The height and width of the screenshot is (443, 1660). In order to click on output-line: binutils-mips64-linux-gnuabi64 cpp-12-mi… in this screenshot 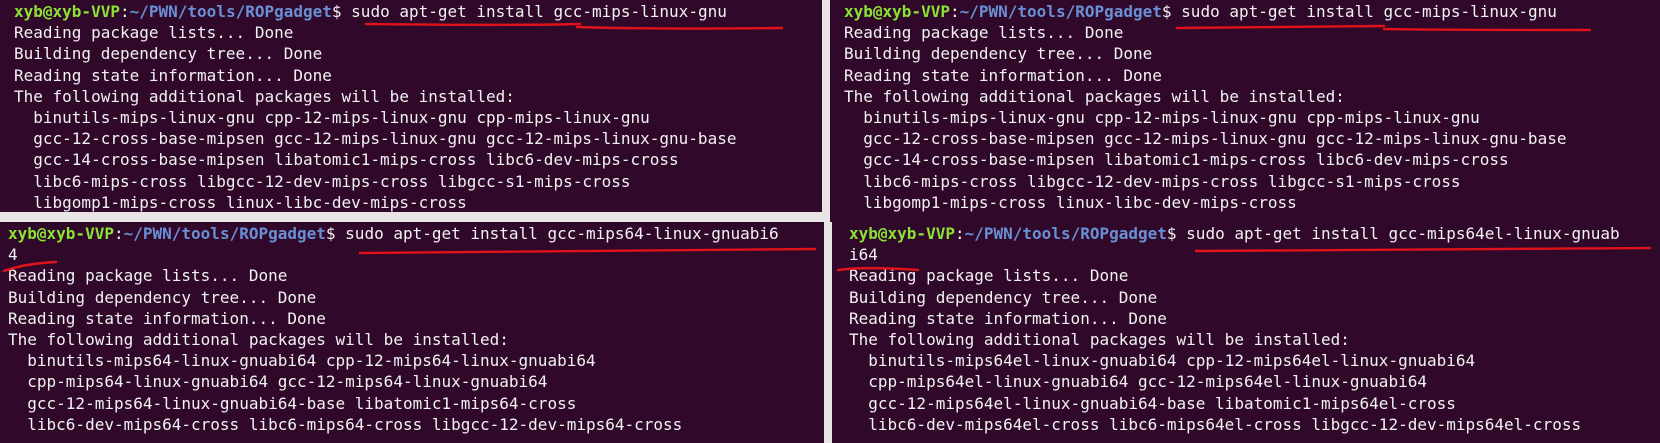, I will do `click(302, 361)`.